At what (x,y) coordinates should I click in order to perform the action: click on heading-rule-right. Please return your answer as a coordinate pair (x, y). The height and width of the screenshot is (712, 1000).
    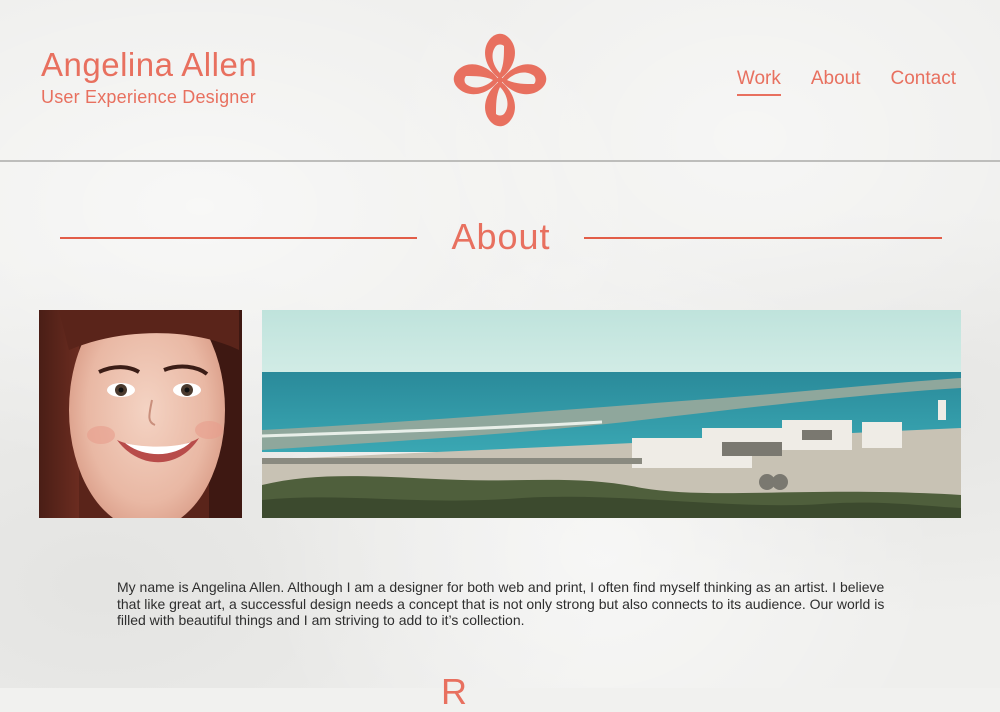
    Looking at the image, I should click on (763, 238).